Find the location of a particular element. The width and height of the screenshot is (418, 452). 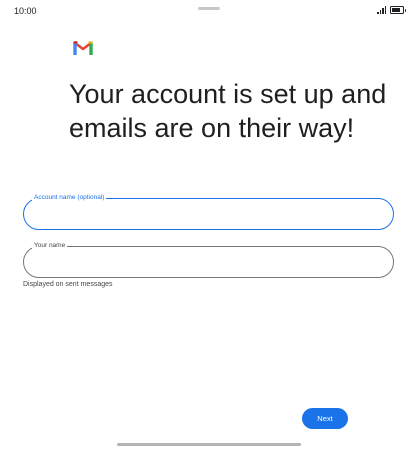

gmail-logo is located at coordinates (83, 48).